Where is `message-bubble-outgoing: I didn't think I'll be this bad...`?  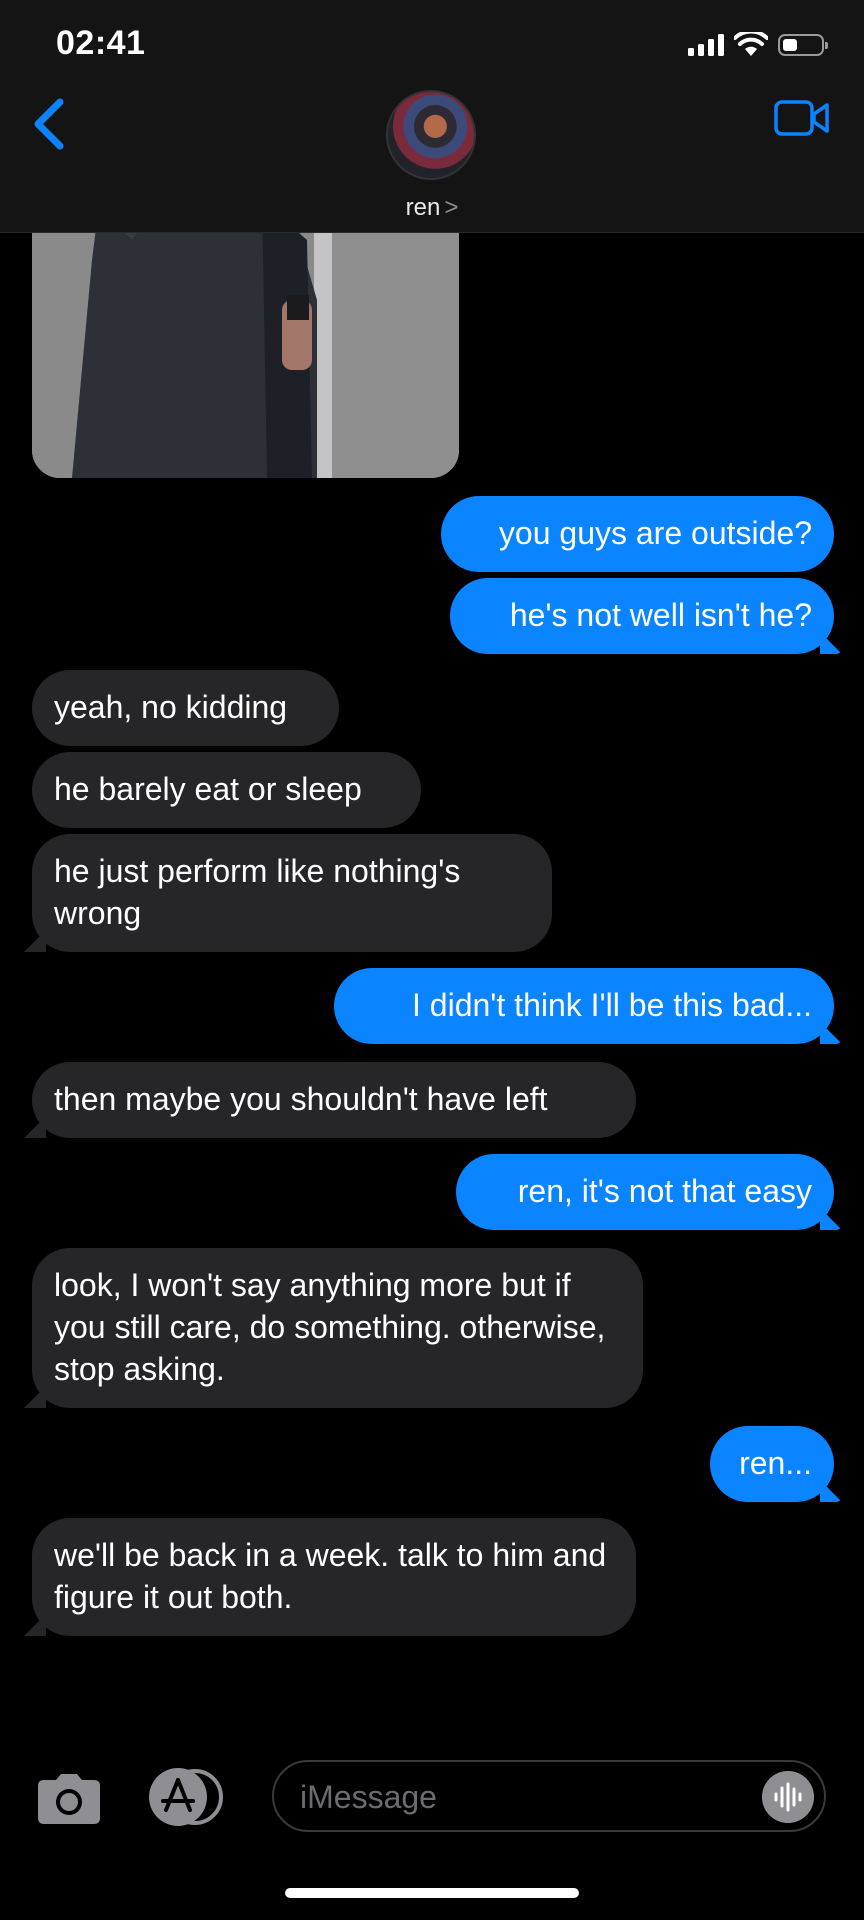 message-bubble-outgoing: I didn't think I'll be this bad... is located at coordinates (584, 1006).